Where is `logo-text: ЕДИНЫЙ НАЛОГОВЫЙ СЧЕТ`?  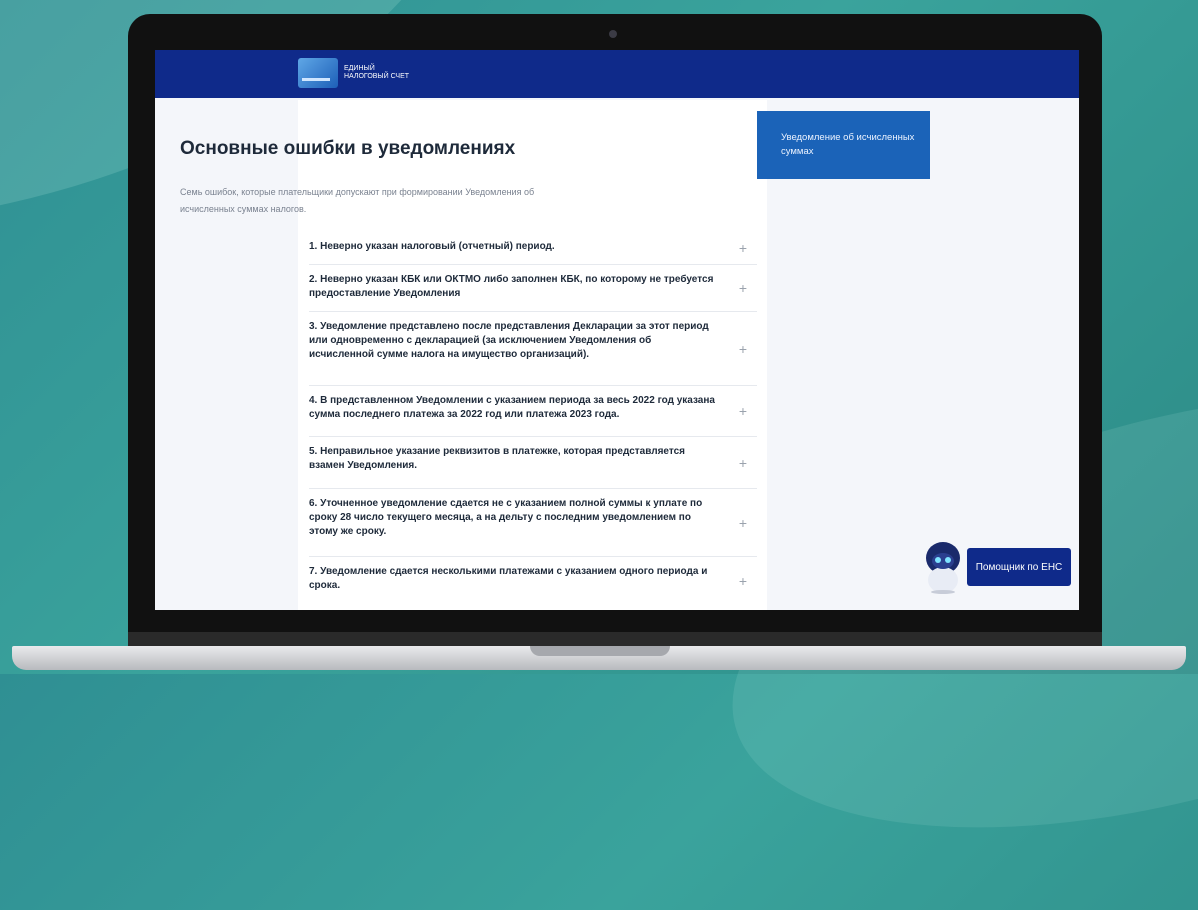
logo-text: ЕДИНЫЙ НАЛОГОВЫЙ СЧЕТ is located at coordinates (376, 73).